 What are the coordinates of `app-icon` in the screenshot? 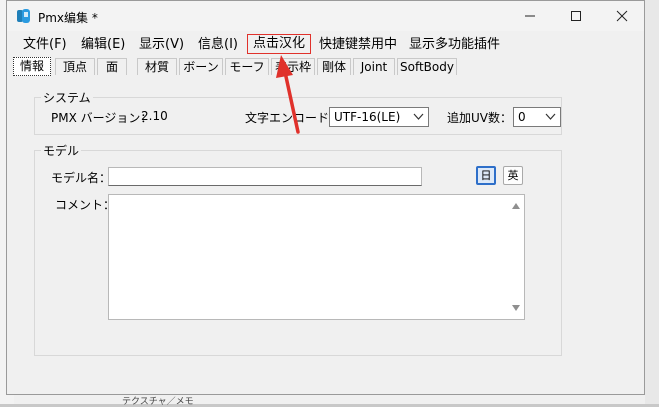 It's located at (23, 16).